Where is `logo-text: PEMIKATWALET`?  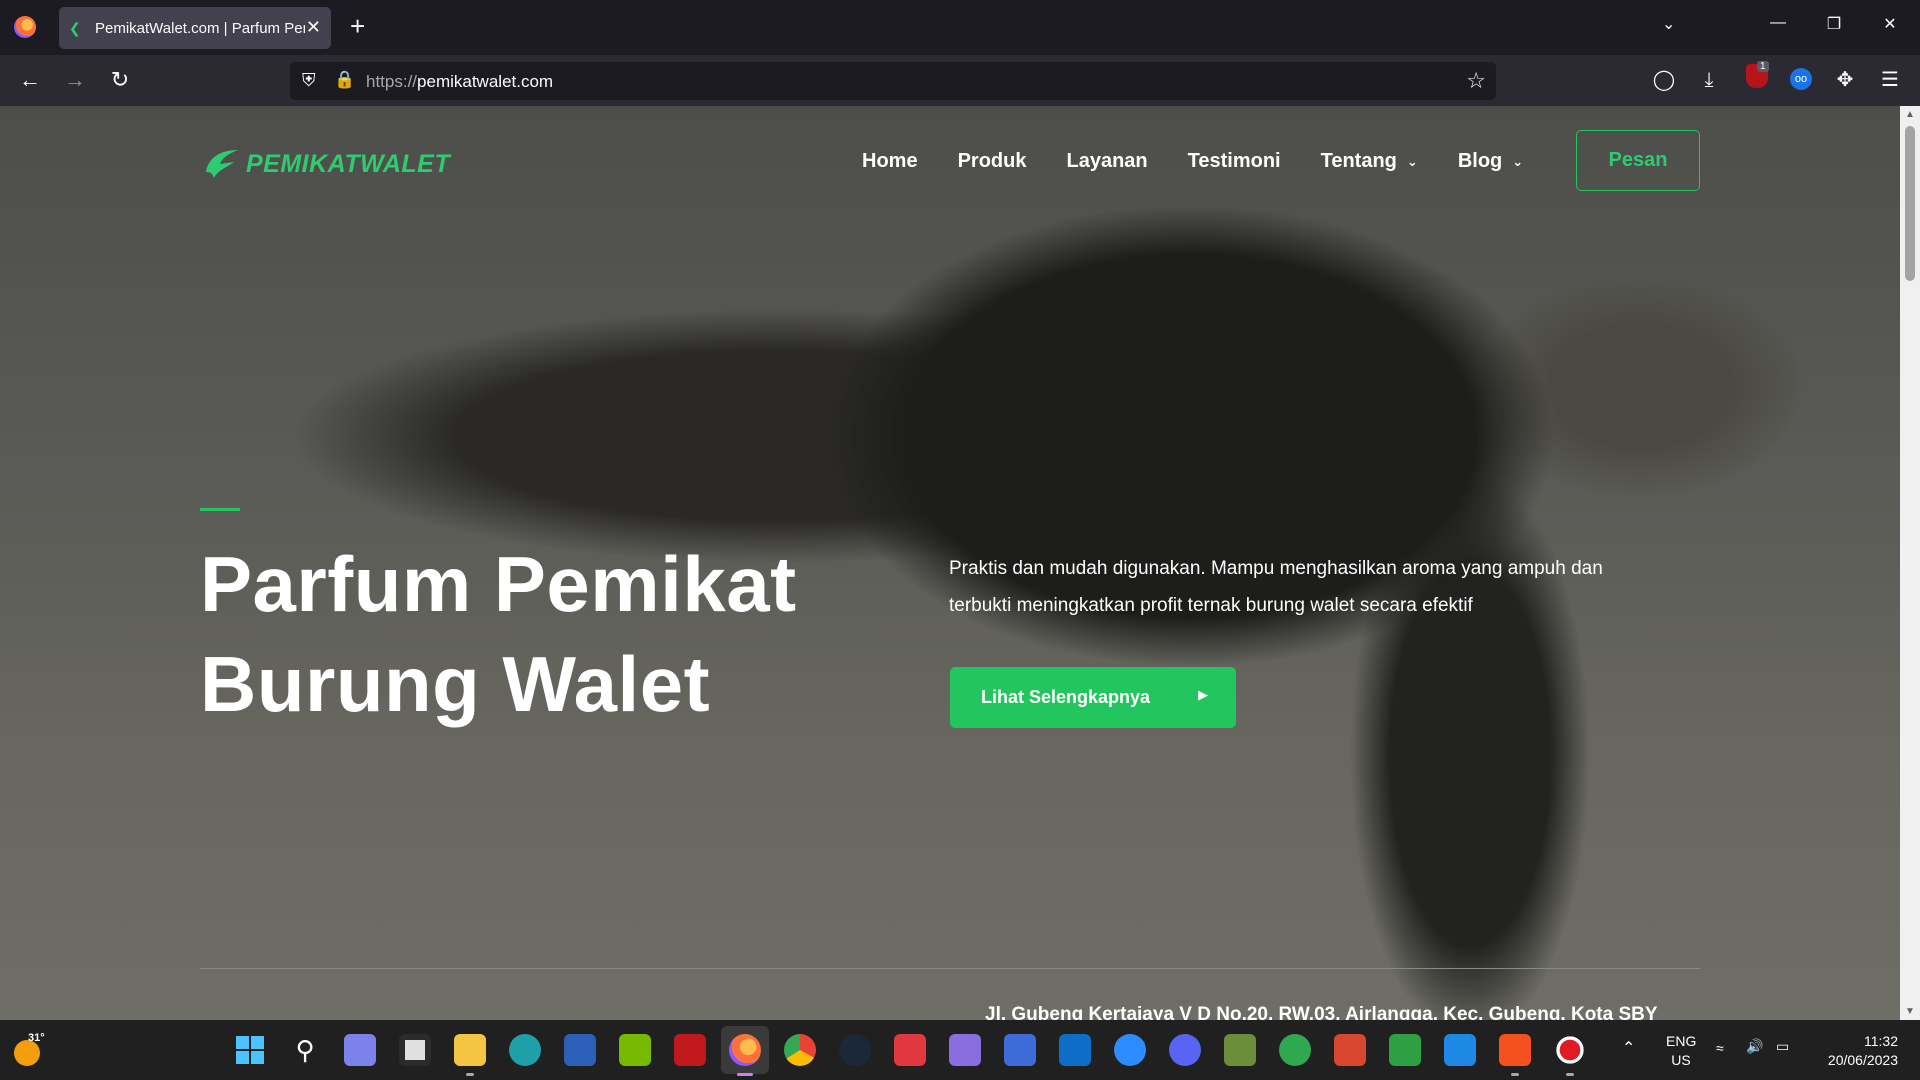
logo-text: PEMIKATWALET is located at coordinates (348, 163).